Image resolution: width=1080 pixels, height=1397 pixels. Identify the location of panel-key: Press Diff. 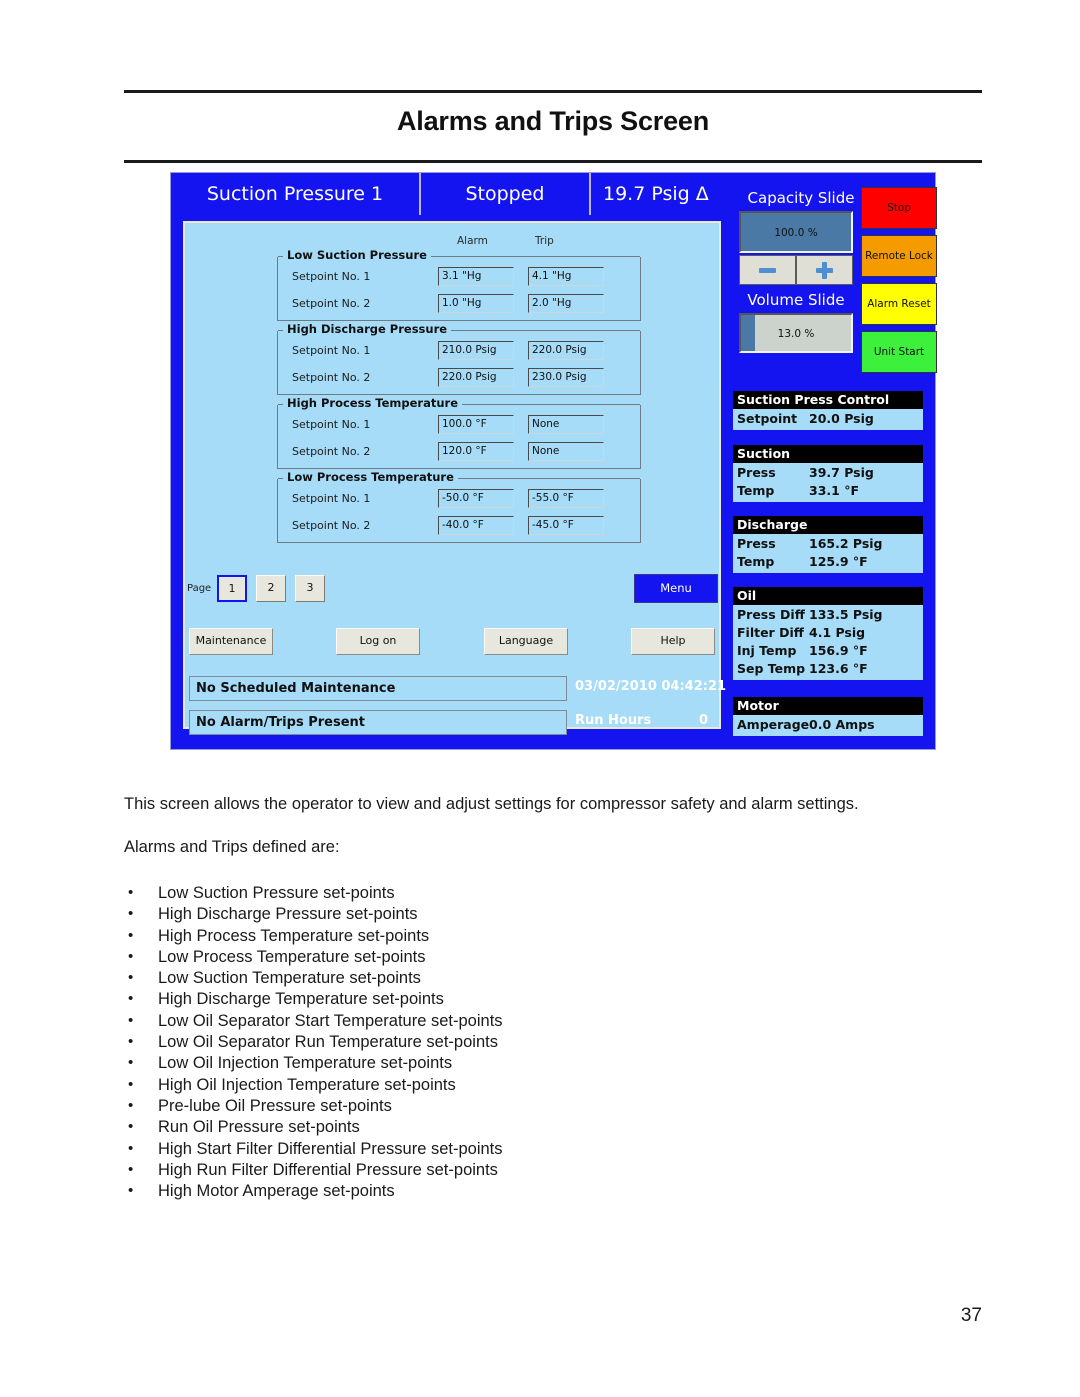
(771, 614).